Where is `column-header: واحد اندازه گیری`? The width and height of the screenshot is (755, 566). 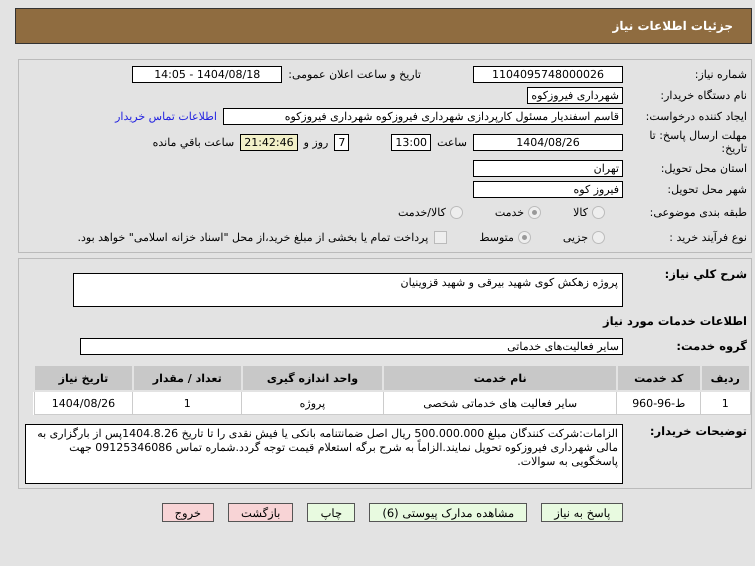 column-header: واحد اندازه گیری is located at coordinates (313, 378).